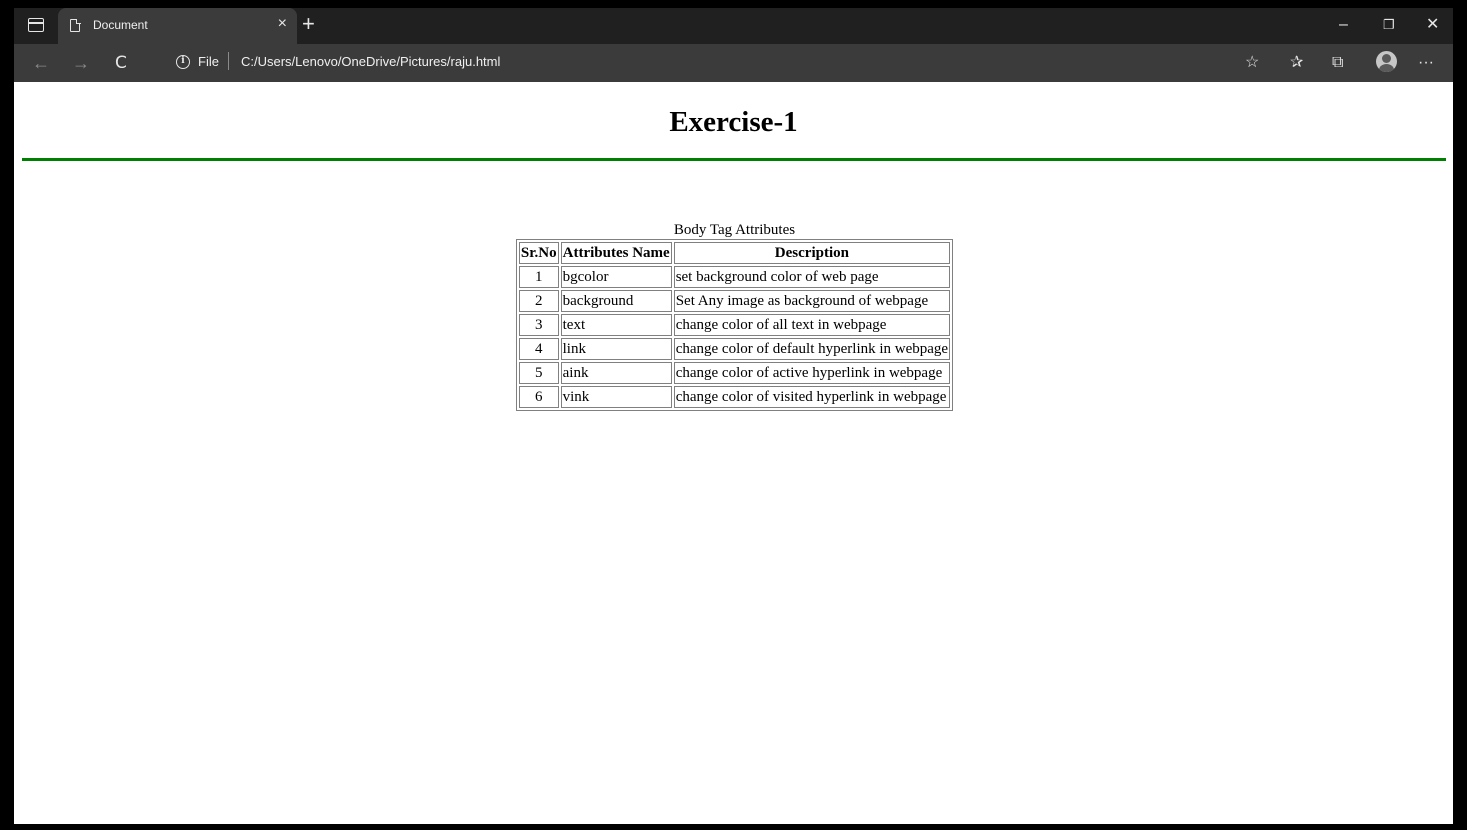  Describe the element at coordinates (75, 25) in the screenshot. I see `document-icon` at that location.